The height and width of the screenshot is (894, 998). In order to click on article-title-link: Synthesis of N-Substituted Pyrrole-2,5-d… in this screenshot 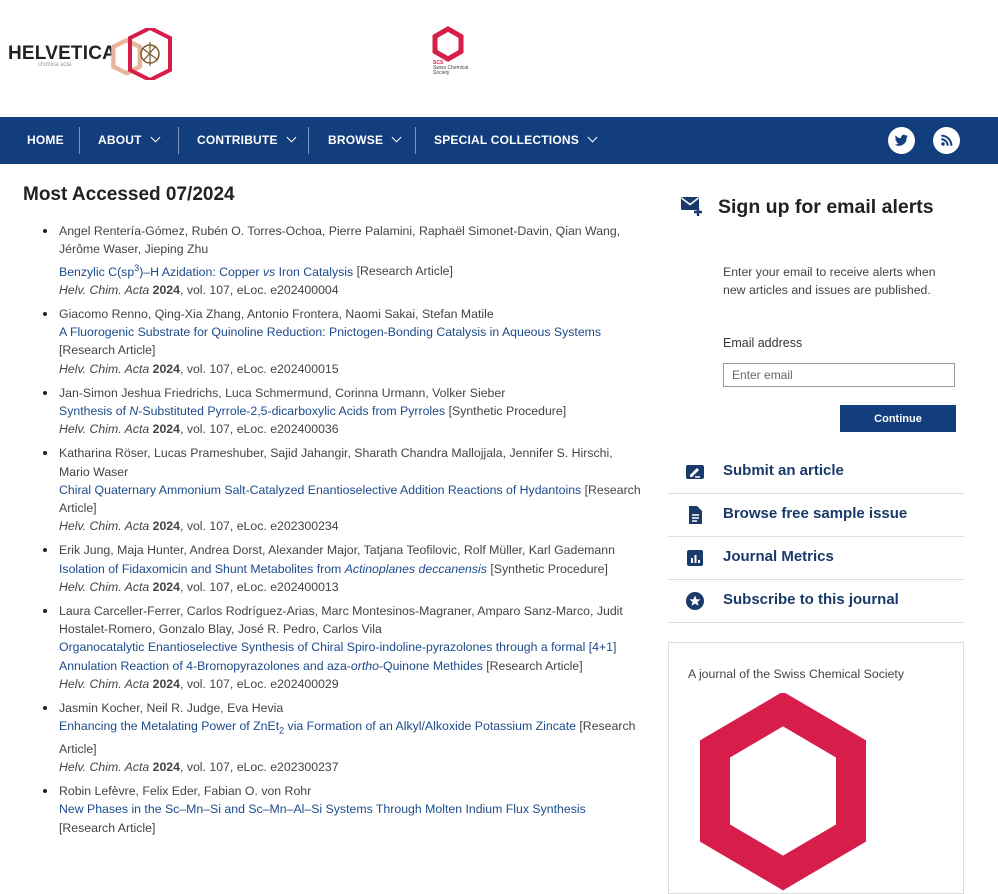, I will do `click(252, 411)`.